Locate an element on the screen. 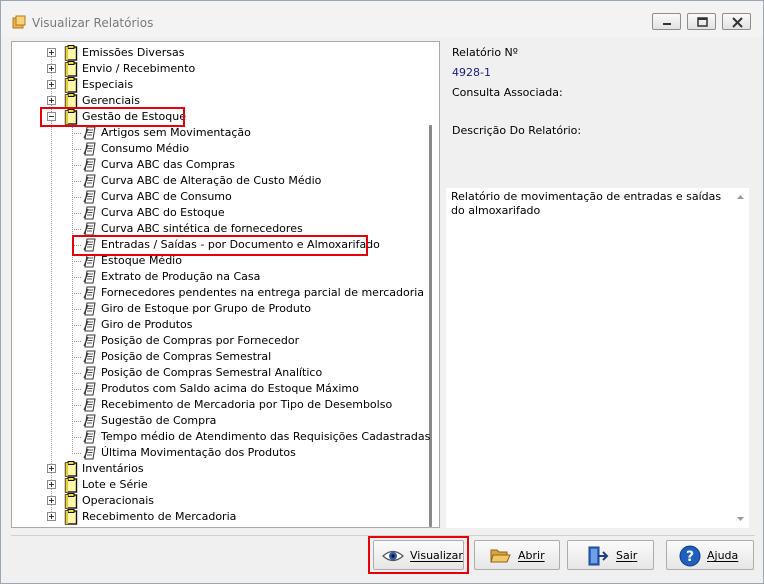 Image resolution: width=764 pixels, height=584 pixels. description-label: Descrição Do Relatório: is located at coordinates (517, 130).